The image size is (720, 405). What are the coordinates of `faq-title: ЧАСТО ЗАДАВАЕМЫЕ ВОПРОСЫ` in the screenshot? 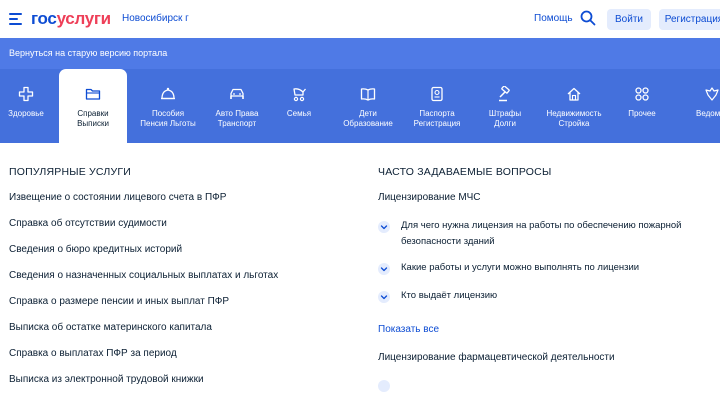 It's located at (465, 172).